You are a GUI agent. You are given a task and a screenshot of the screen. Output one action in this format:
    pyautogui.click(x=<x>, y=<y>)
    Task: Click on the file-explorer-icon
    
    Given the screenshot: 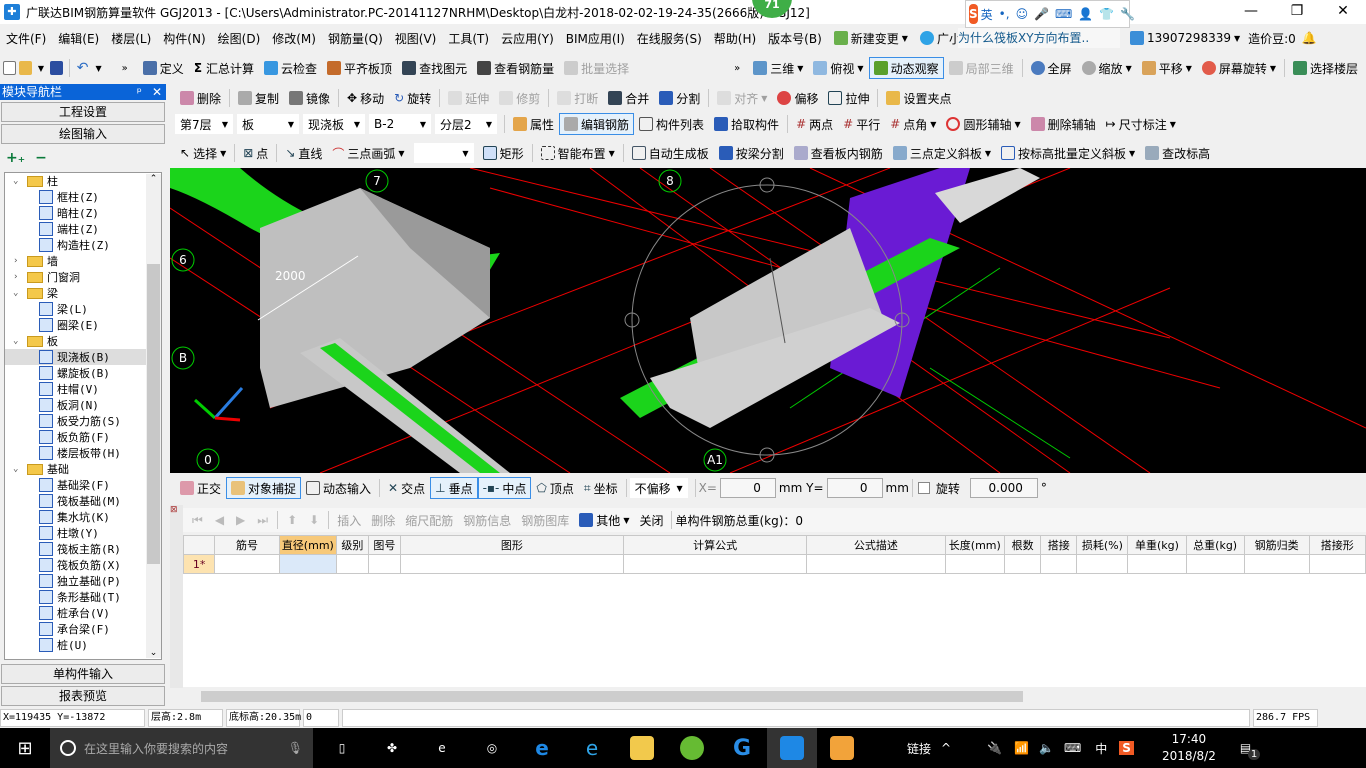 What is the action you would take?
    pyautogui.click(x=642, y=748)
    